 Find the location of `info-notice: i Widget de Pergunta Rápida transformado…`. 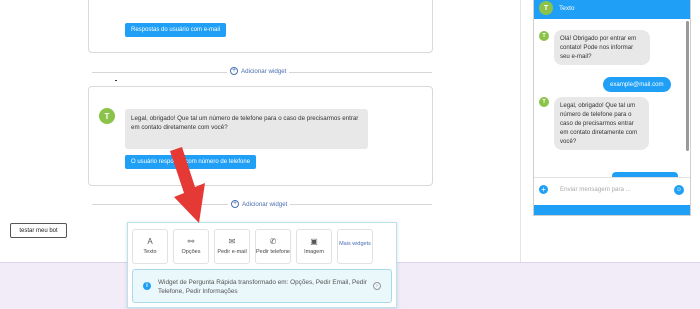

info-notice: i Widget de Pergunta Rápida transformado… is located at coordinates (262, 286).